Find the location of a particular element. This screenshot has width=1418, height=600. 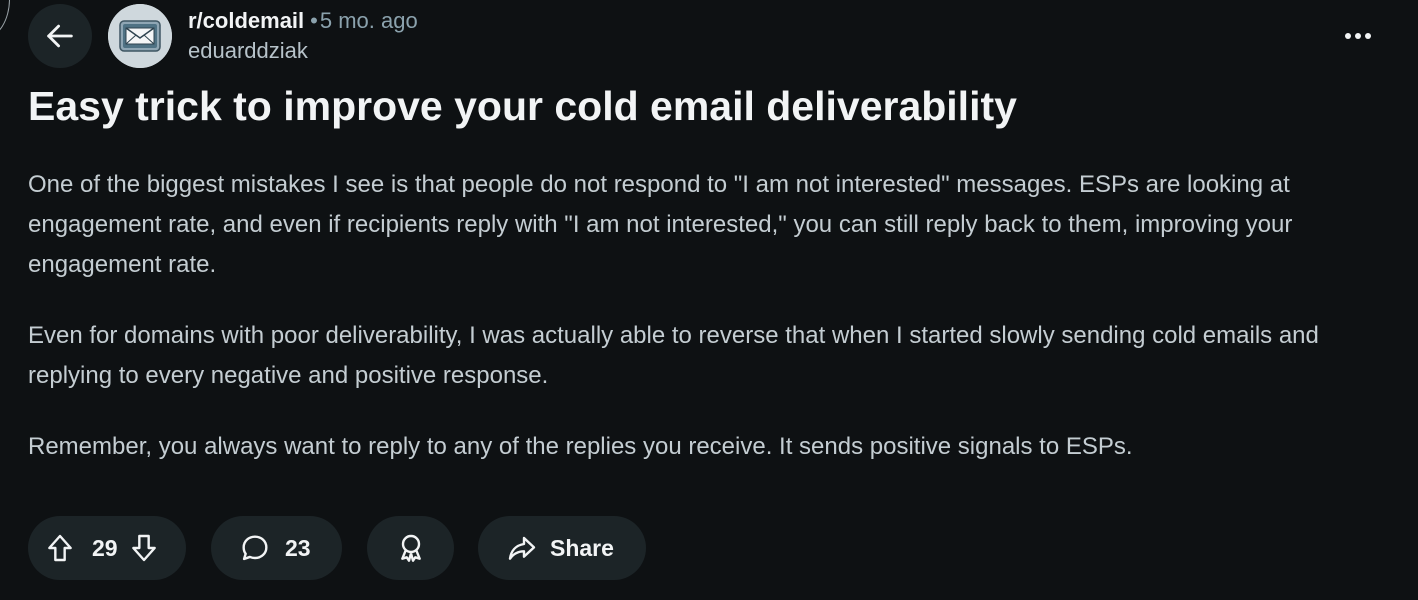

arrow-down-icon is located at coordinates (143, 548).